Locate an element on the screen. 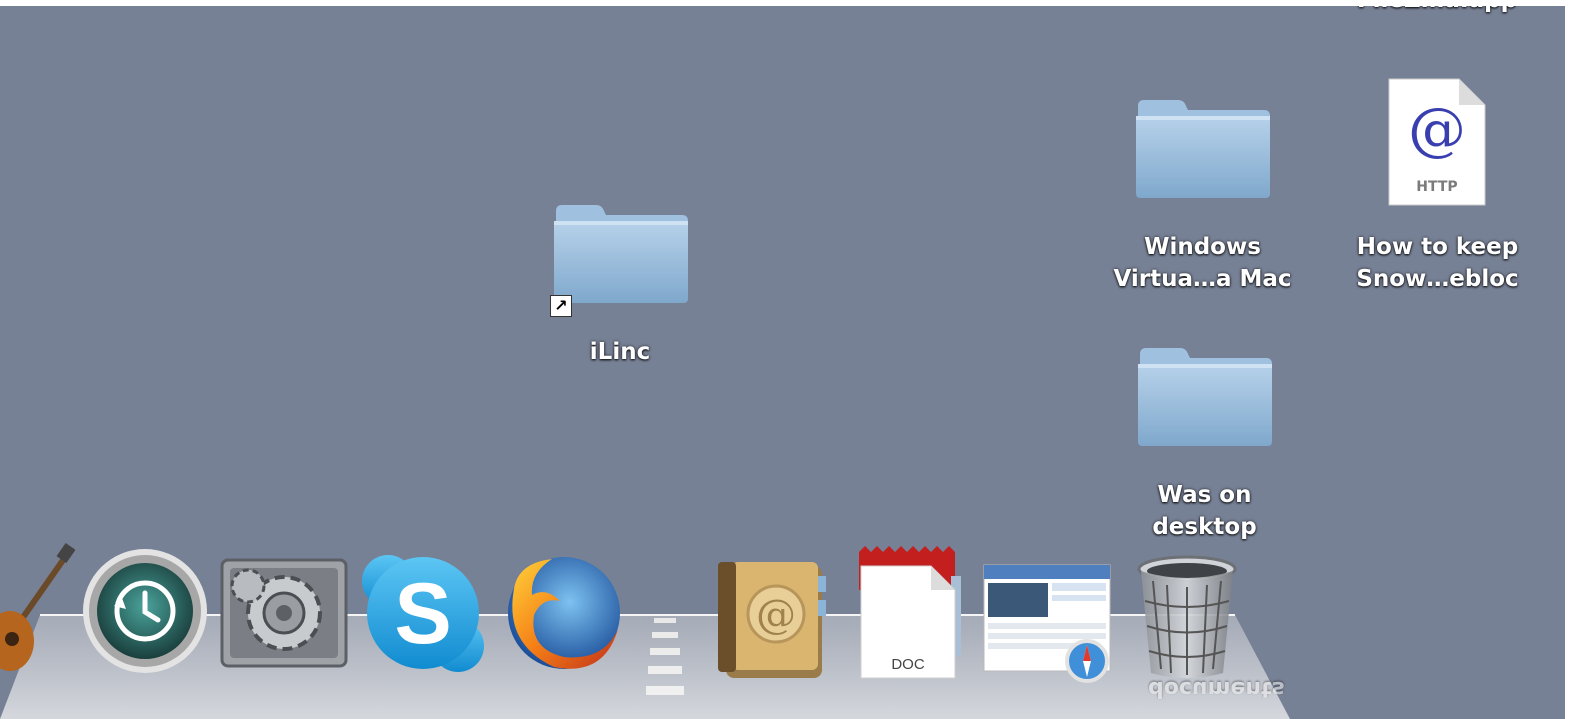 The width and height of the screenshot is (1583, 719). doc-label: DOC is located at coordinates (908, 664).